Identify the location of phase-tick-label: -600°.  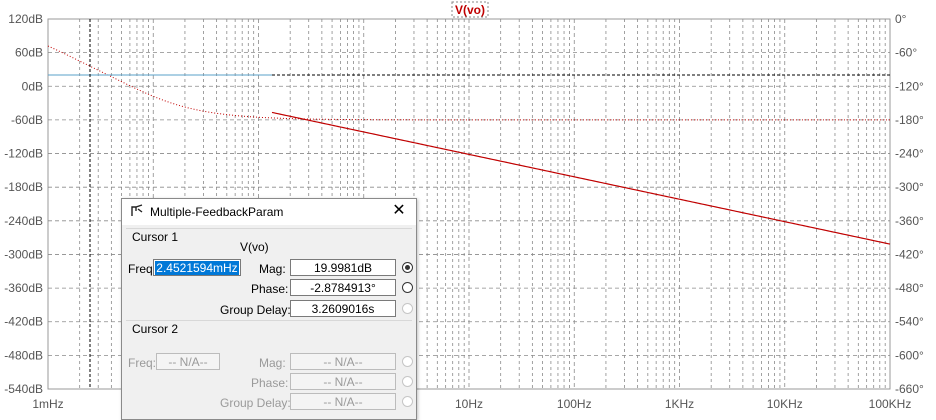
(909, 355).